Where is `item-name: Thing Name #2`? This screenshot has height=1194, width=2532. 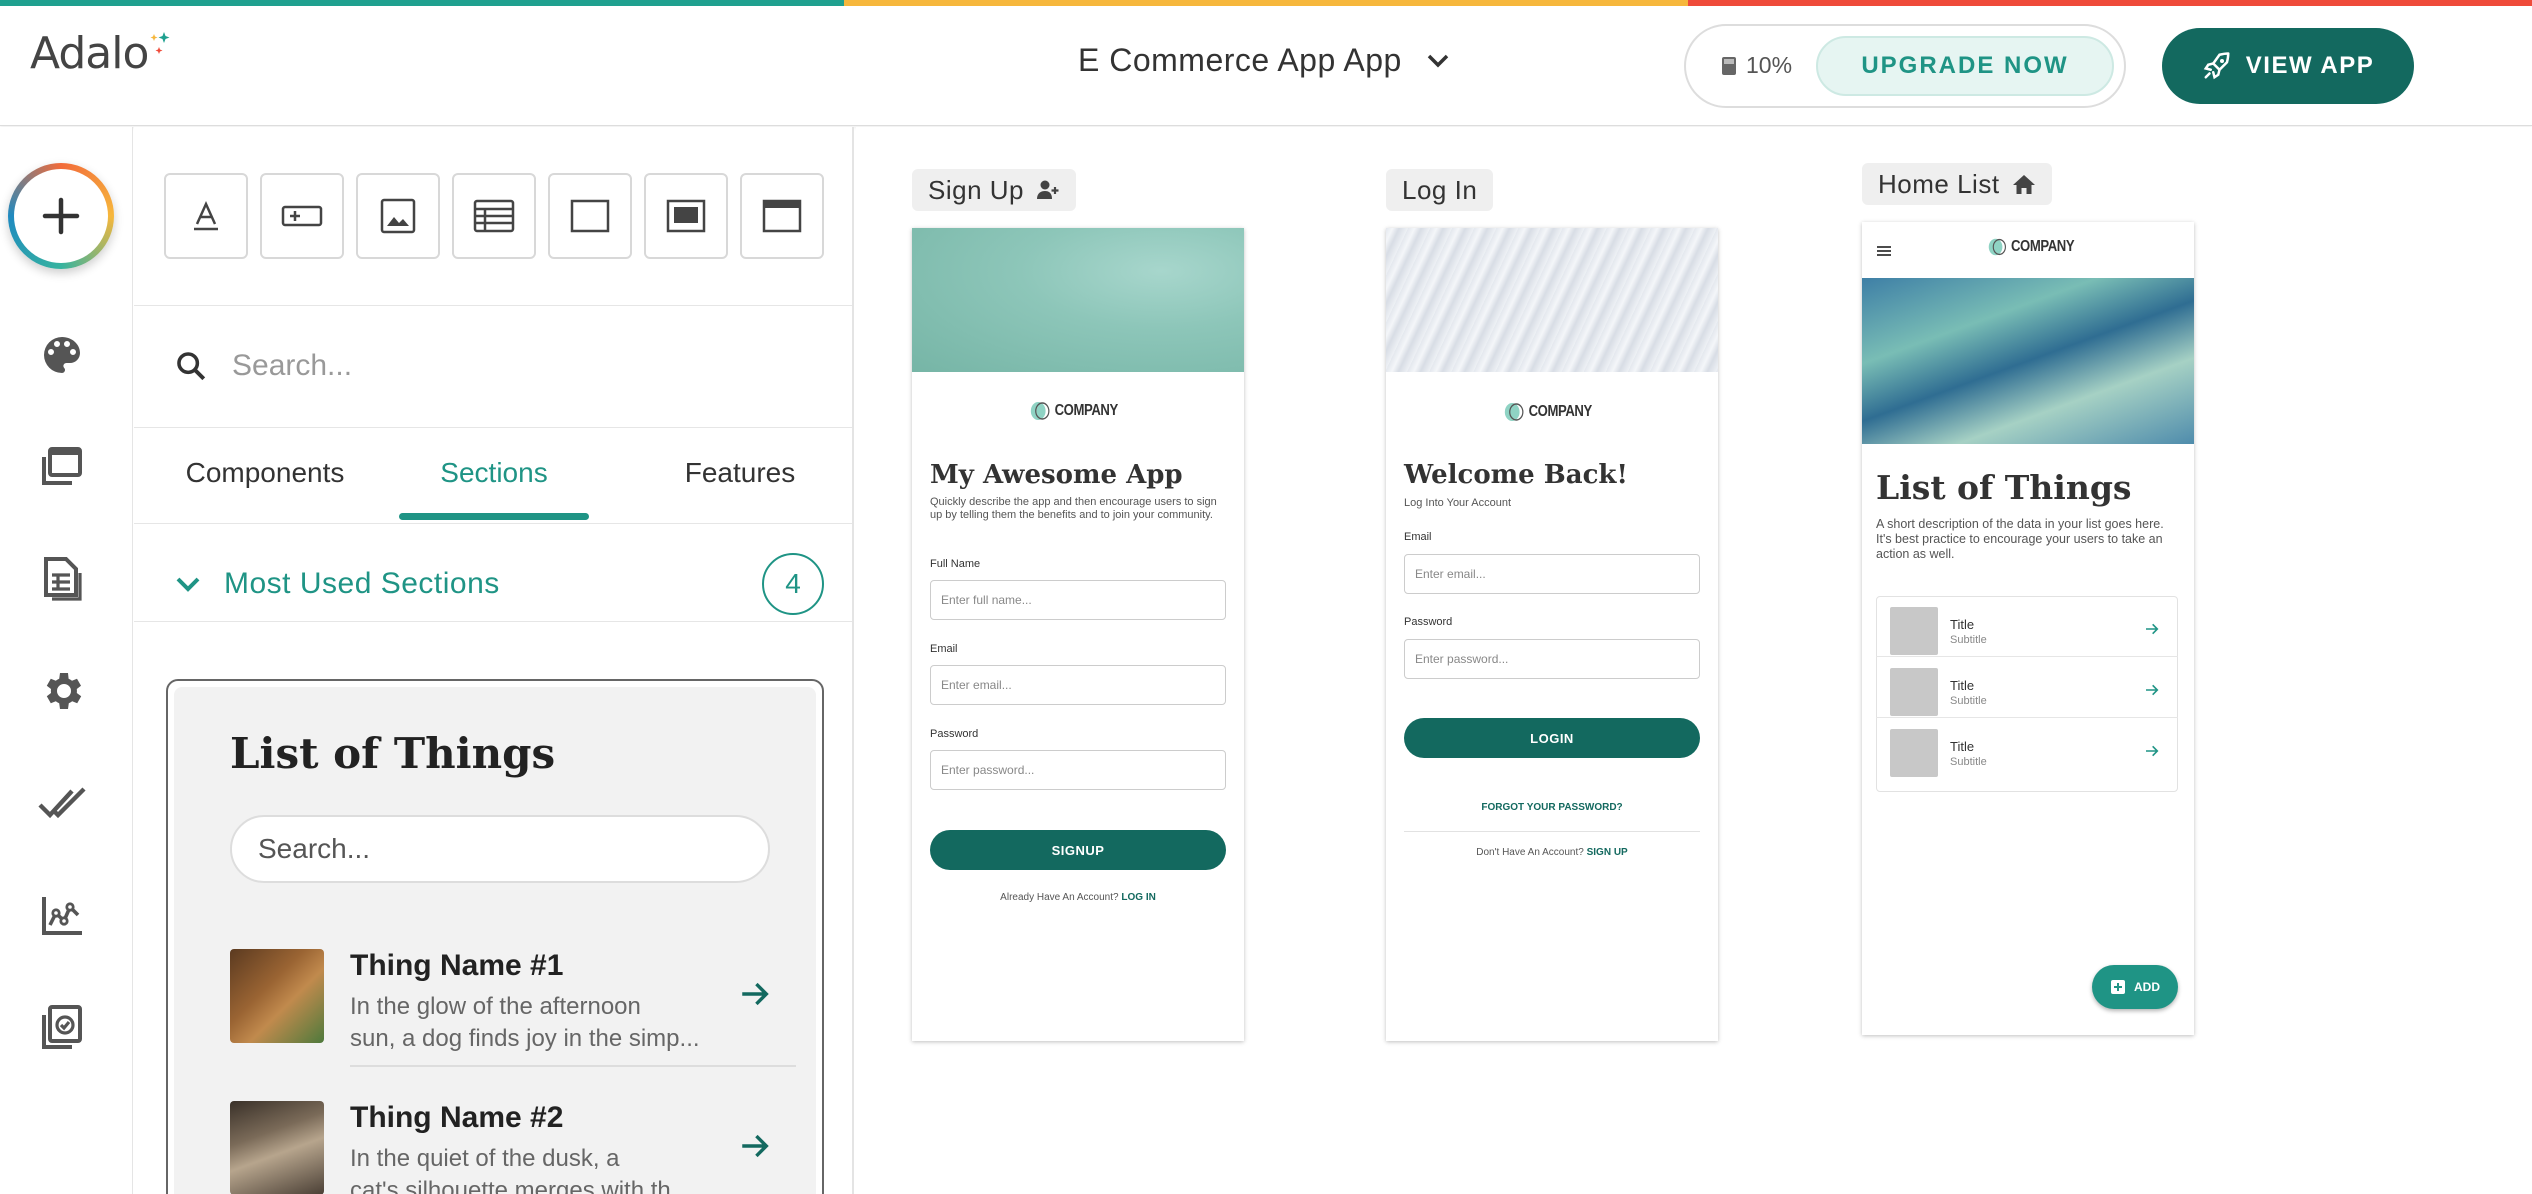
item-name: Thing Name #2 is located at coordinates (457, 1117).